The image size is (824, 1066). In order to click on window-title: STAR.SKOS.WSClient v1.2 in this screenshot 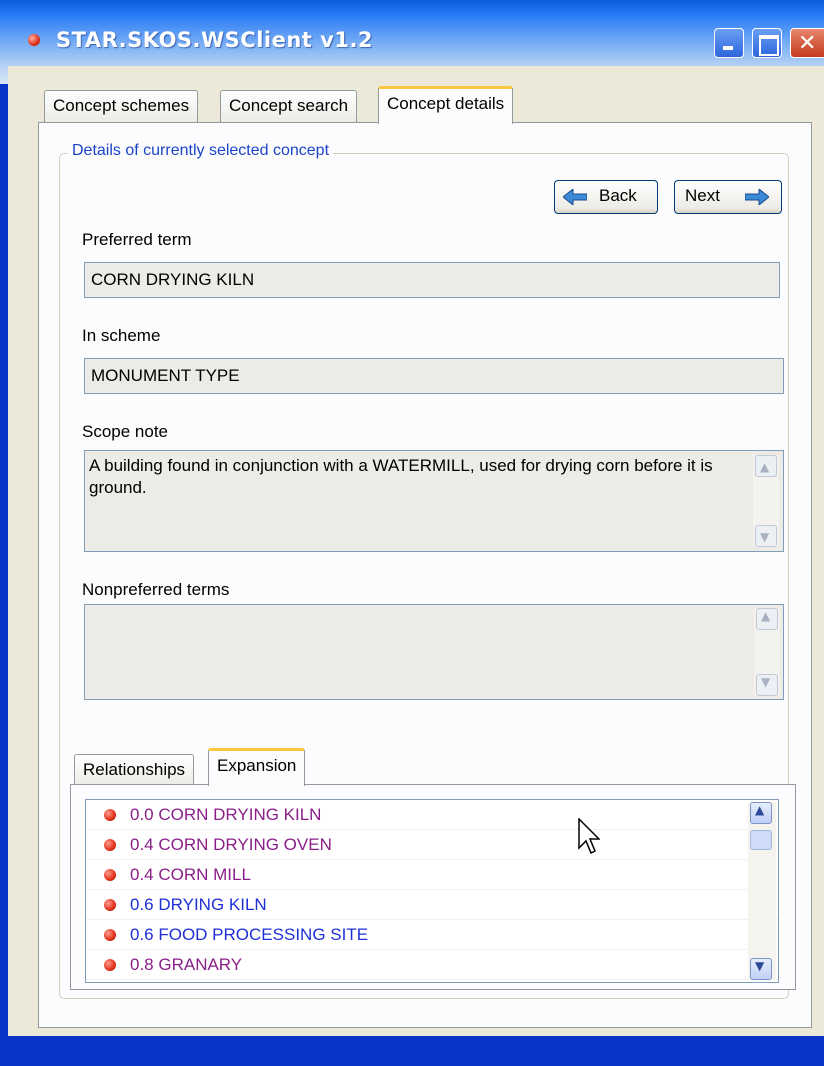, I will do `click(215, 40)`.